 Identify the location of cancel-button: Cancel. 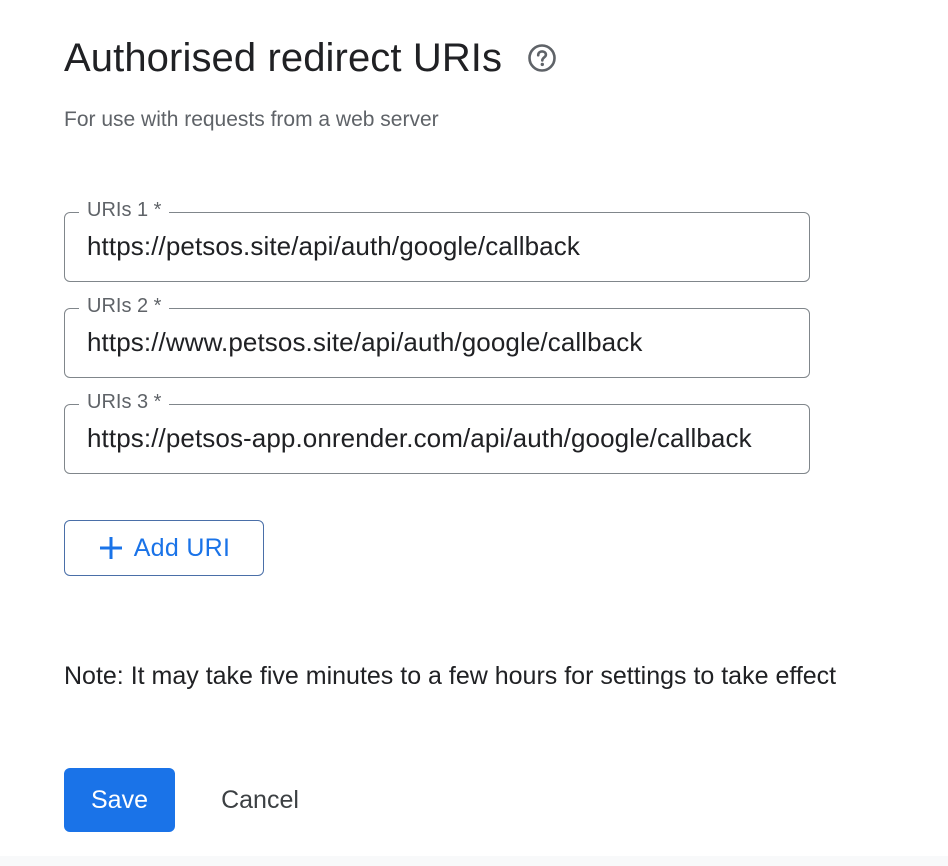
(260, 800).